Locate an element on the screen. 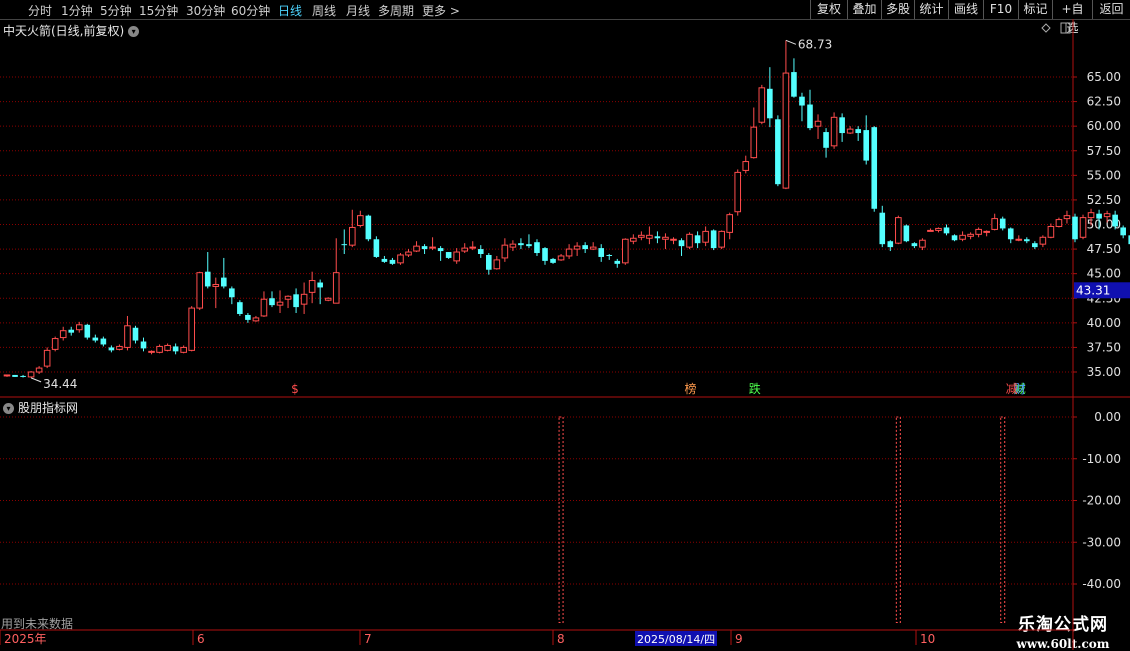  y-tick-label: 35.00 is located at coordinates (1104, 372).